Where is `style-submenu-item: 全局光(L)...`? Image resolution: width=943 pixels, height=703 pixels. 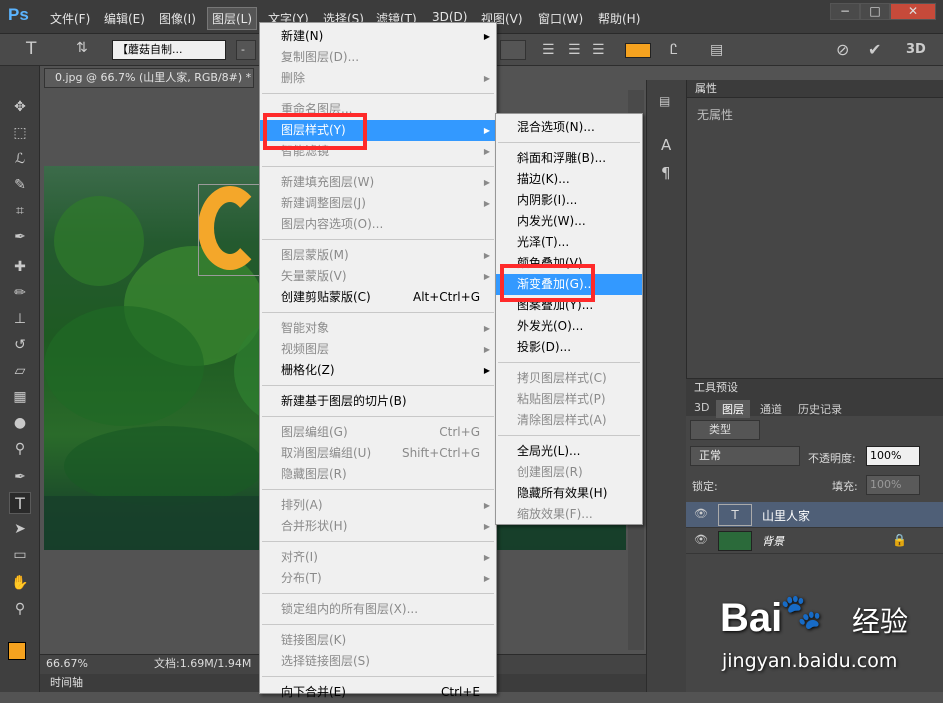
style-submenu-item: 全局光(L)... is located at coordinates (569, 451).